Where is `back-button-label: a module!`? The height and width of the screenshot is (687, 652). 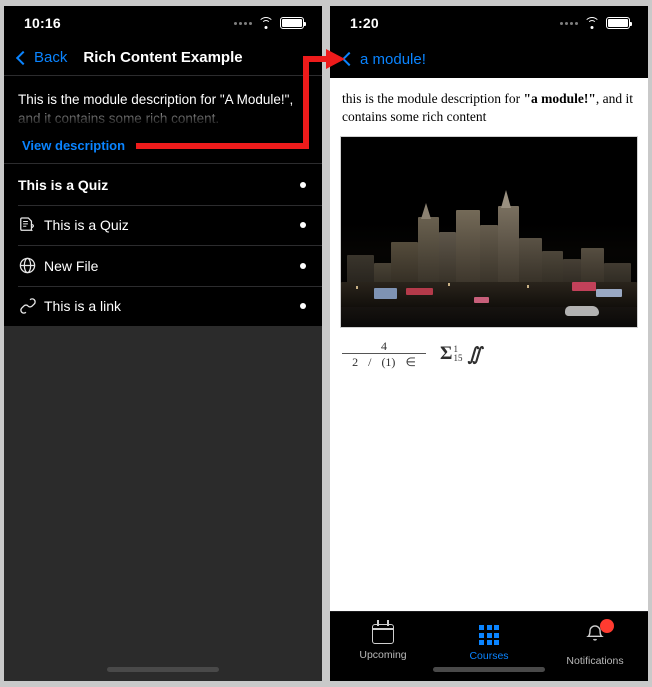
back-button-label: a module! is located at coordinates (393, 59).